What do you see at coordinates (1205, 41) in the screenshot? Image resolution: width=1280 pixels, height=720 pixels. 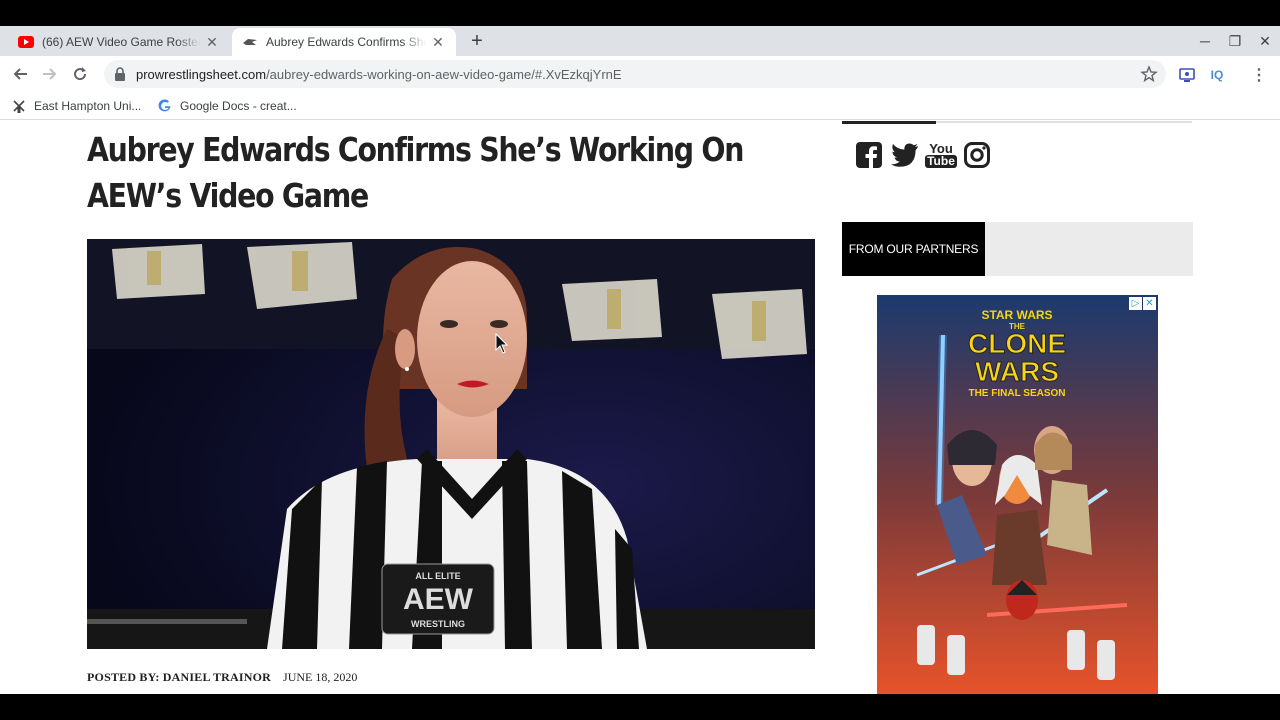 I see `minimize-icon: ─` at bounding box center [1205, 41].